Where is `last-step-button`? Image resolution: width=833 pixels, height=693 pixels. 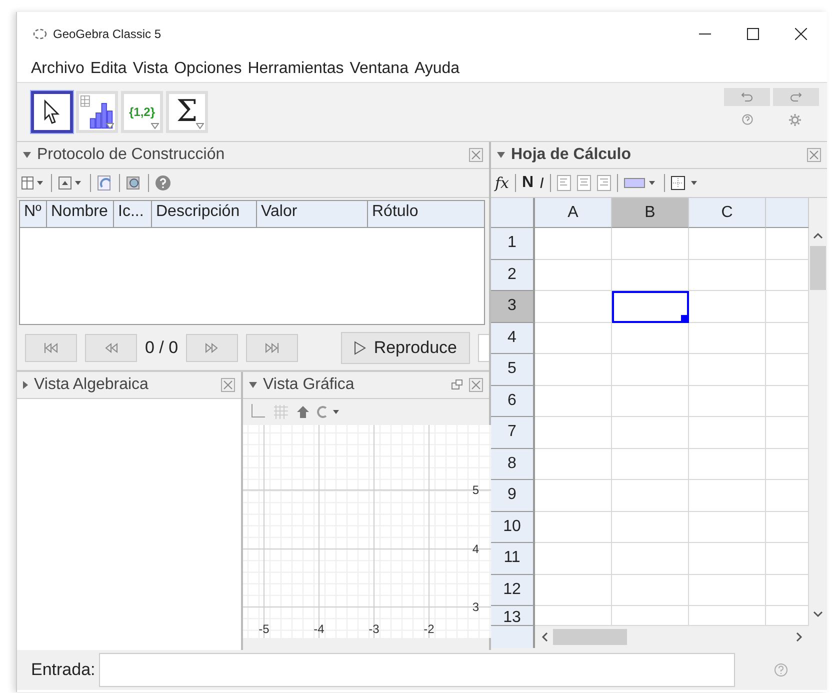
last-step-button is located at coordinates (272, 348).